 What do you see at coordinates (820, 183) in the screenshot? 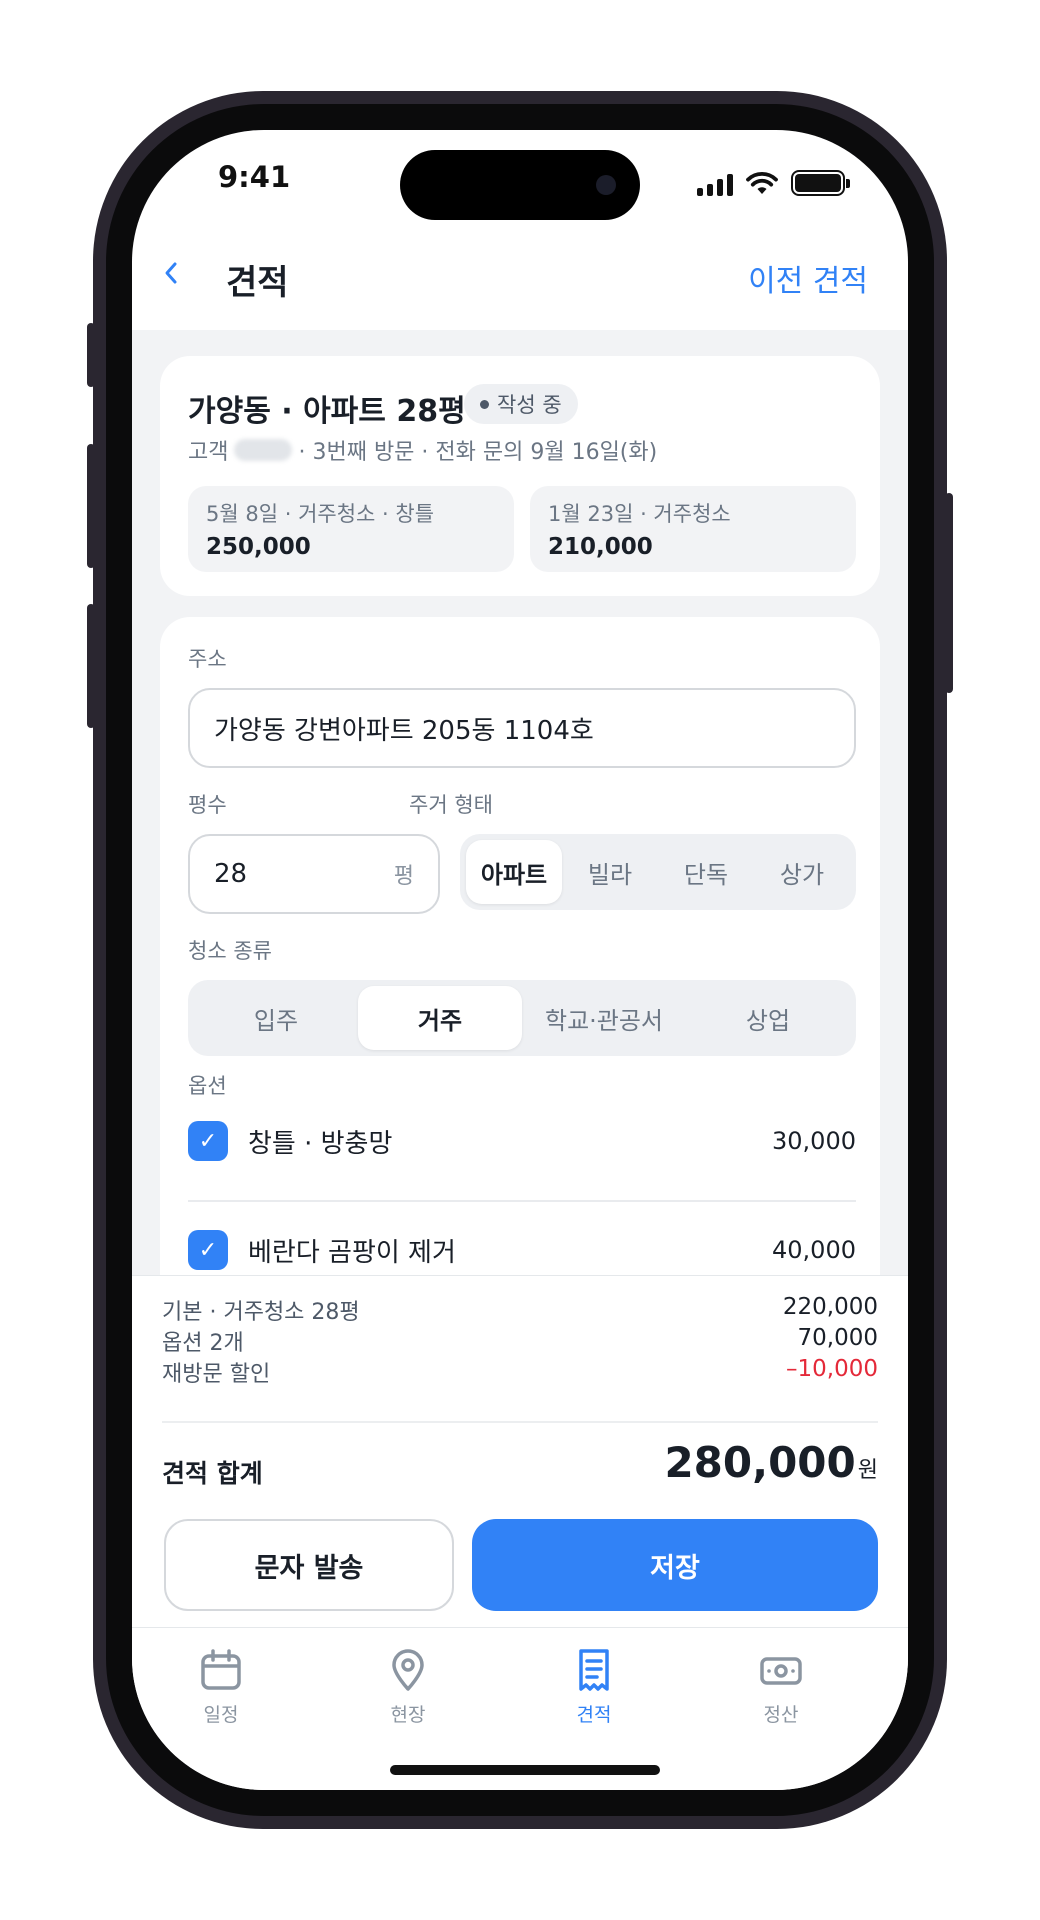
I see `battery-icon` at bounding box center [820, 183].